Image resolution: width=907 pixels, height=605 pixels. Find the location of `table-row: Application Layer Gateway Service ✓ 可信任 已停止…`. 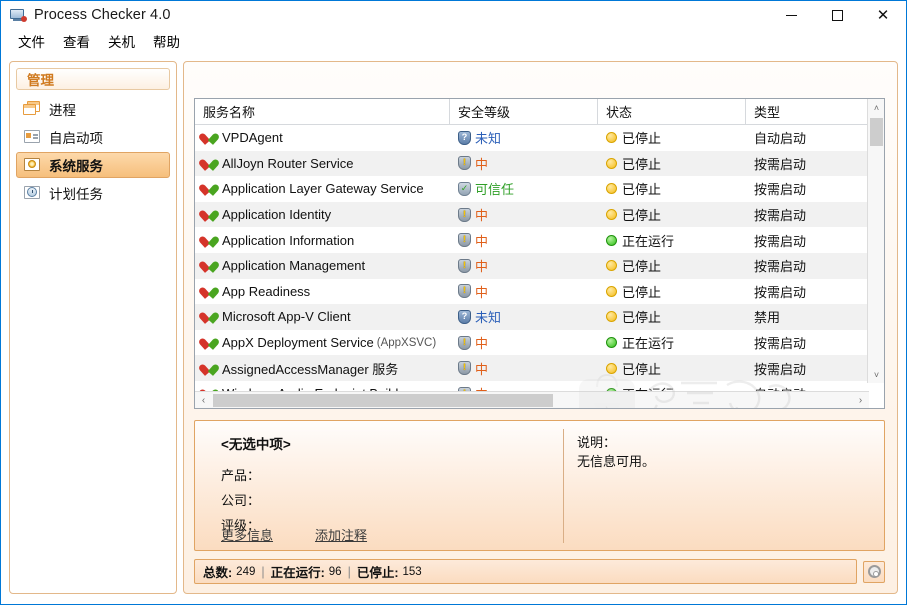

table-row: Application Layer Gateway Service ✓ 可信任 已停止… is located at coordinates (539, 189).